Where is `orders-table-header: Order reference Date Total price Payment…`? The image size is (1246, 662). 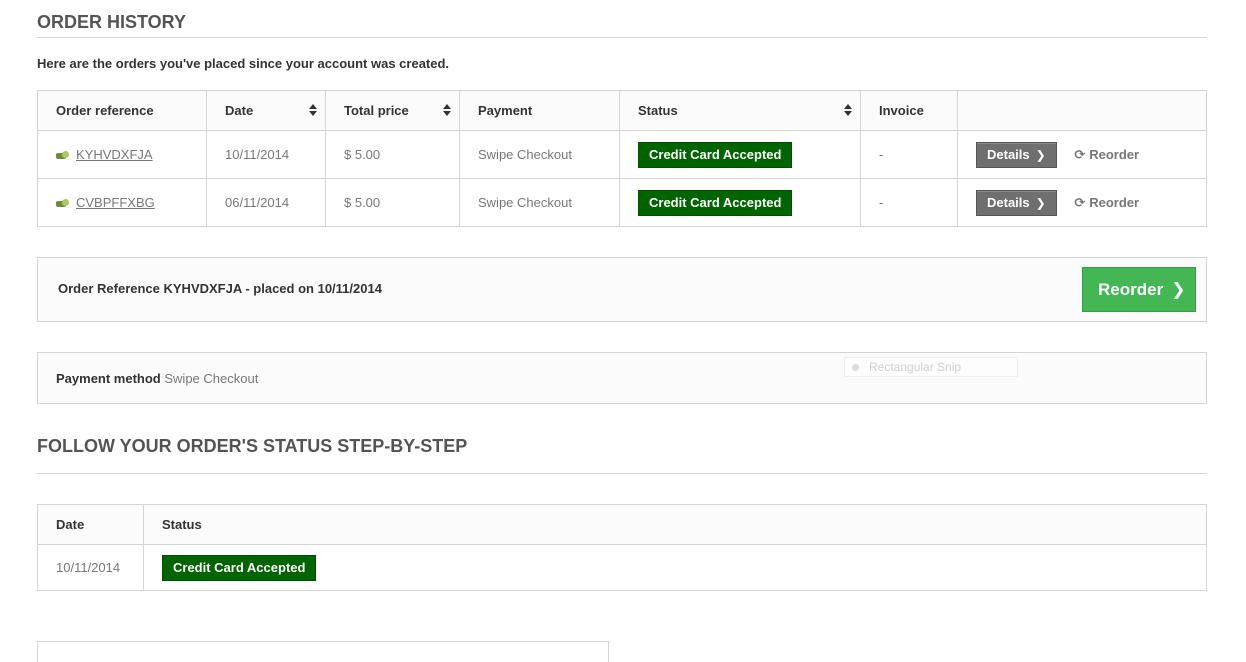
orders-table-header: Order reference Date Total price Payment… is located at coordinates (622, 110).